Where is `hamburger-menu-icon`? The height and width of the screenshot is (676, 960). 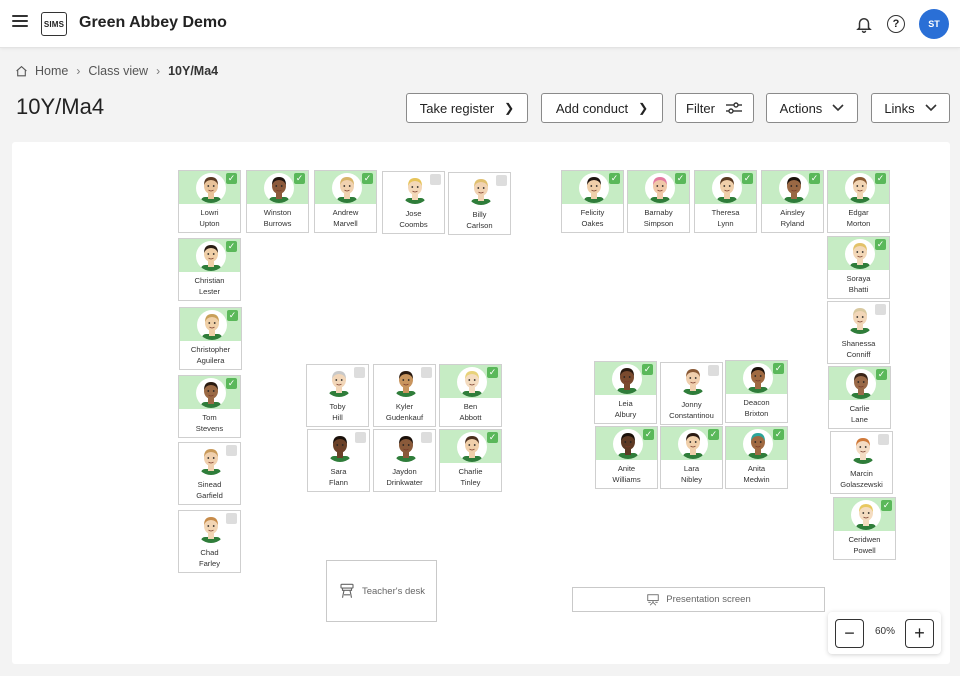 hamburger-menu-icon is located at coordinates (20, 22).